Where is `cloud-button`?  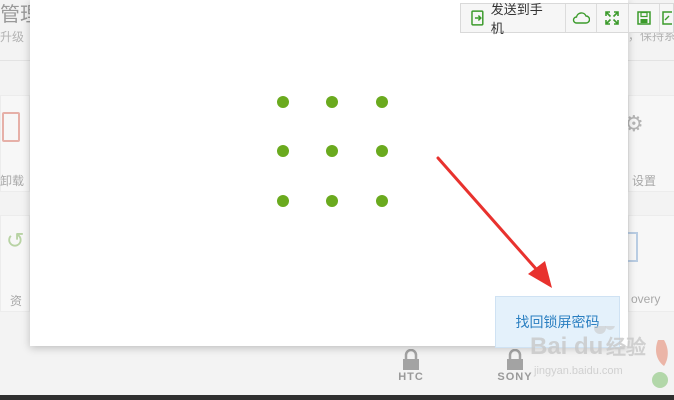
cloud-button is located at coordinates (580, 18).